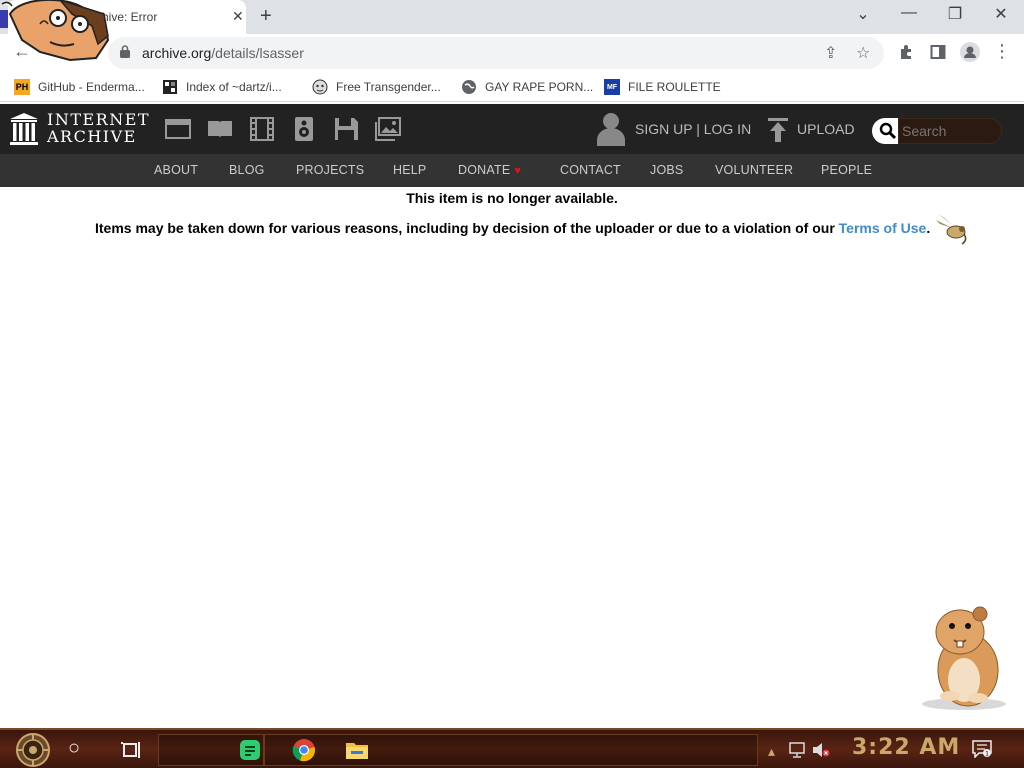  I want to click on close-window-button: ✕, so click(1001, 14).